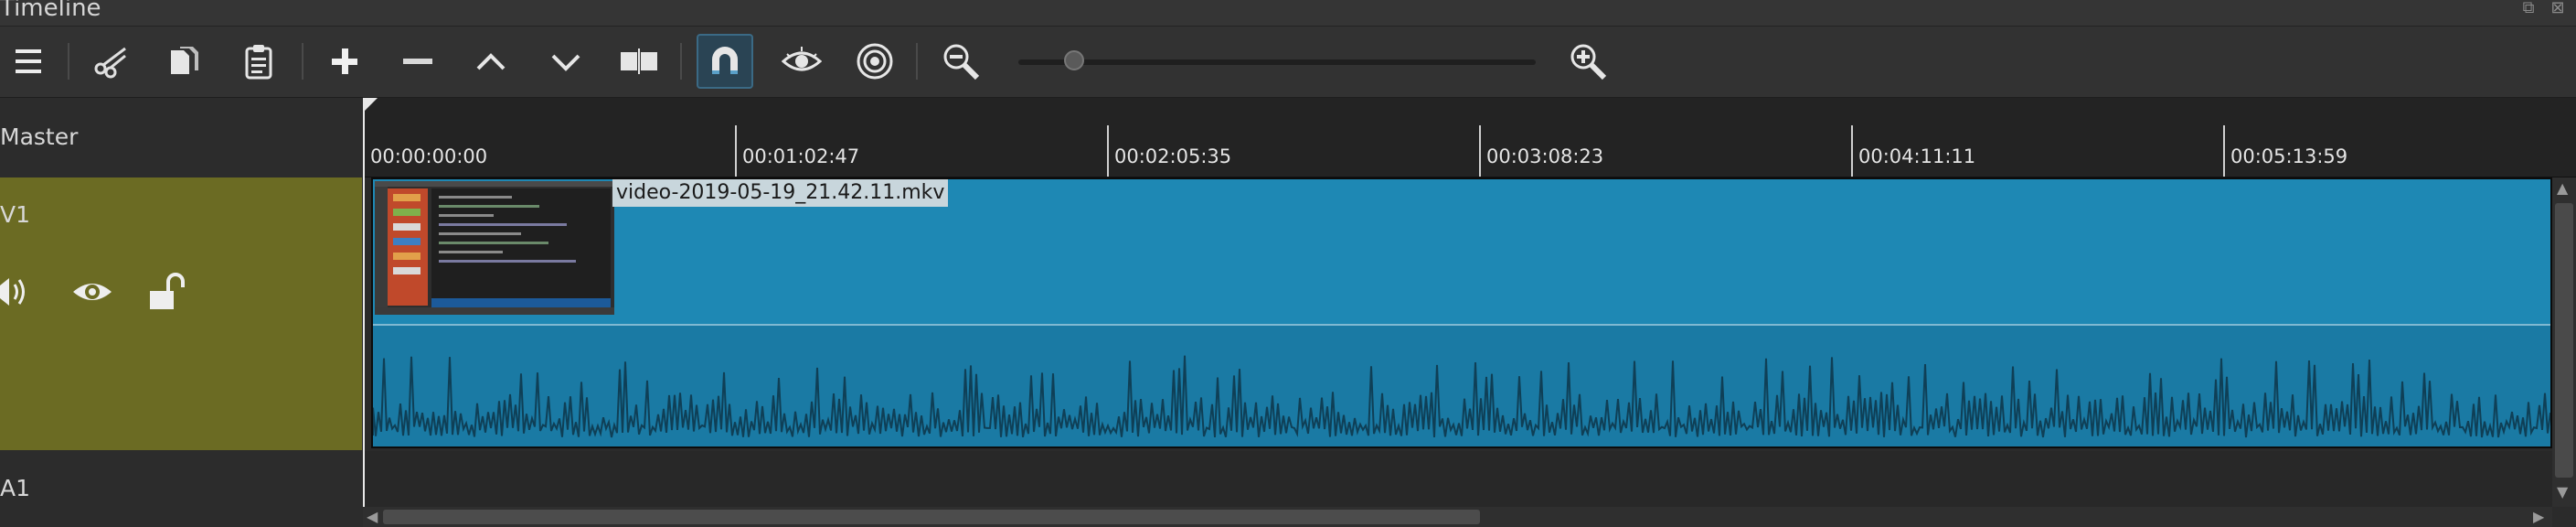 The width and height of the screenshot is (2576, 527). I want to click on plus-icon, so click(344, 61).